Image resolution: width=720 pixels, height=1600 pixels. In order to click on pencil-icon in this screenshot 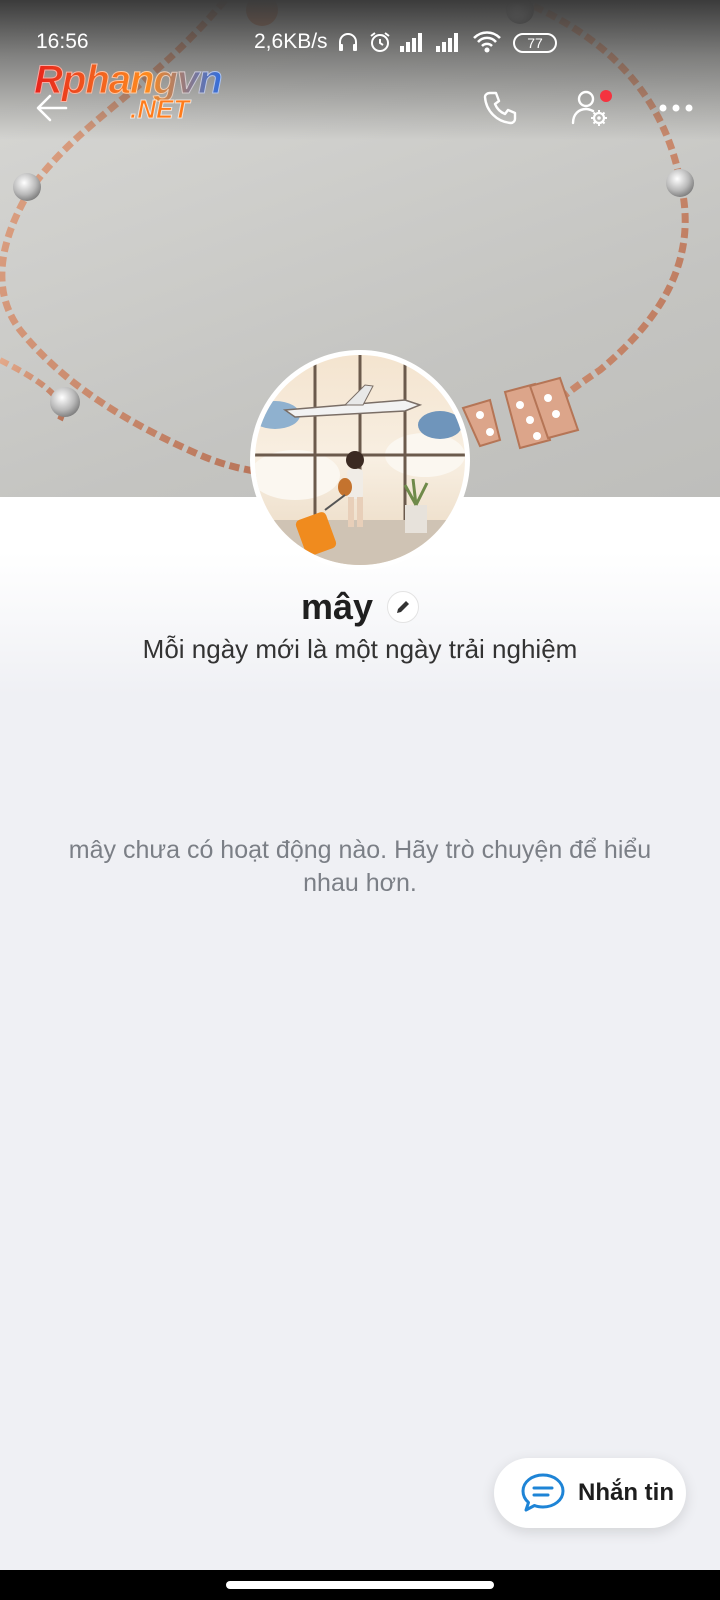, I will do `click(403, 607)`.